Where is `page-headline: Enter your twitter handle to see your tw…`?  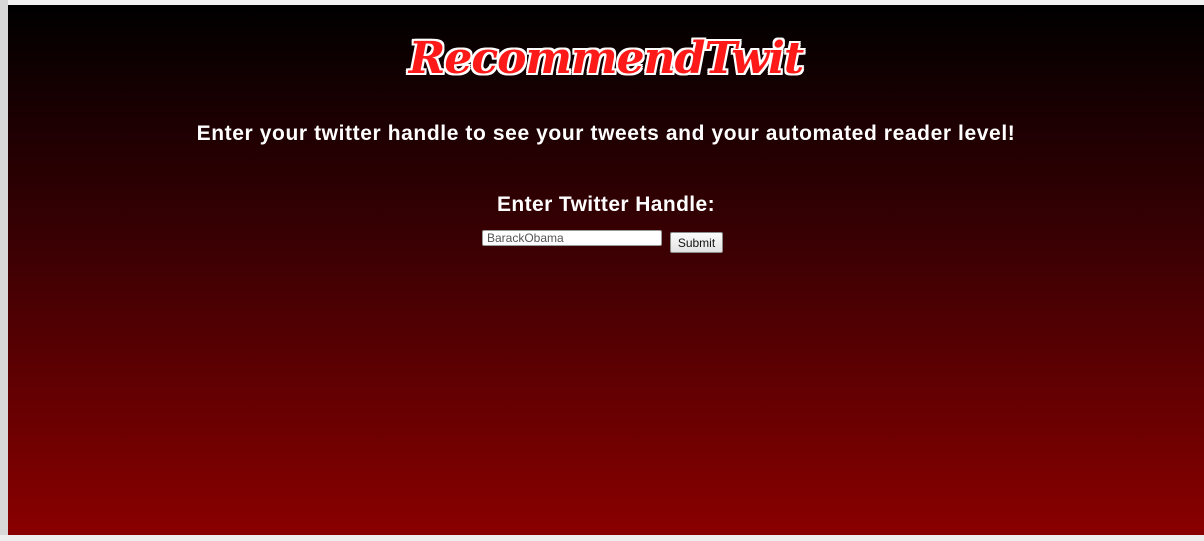 page-headline: Enter your twitter handle to see your tw… is located at coordinates (606, 133).